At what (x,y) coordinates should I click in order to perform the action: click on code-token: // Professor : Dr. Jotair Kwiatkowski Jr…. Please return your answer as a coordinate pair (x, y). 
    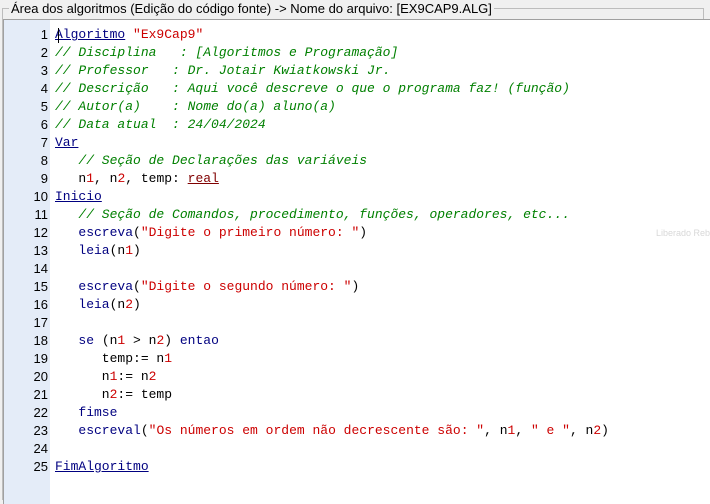
    Looking at the image, I should click on (223, 70).